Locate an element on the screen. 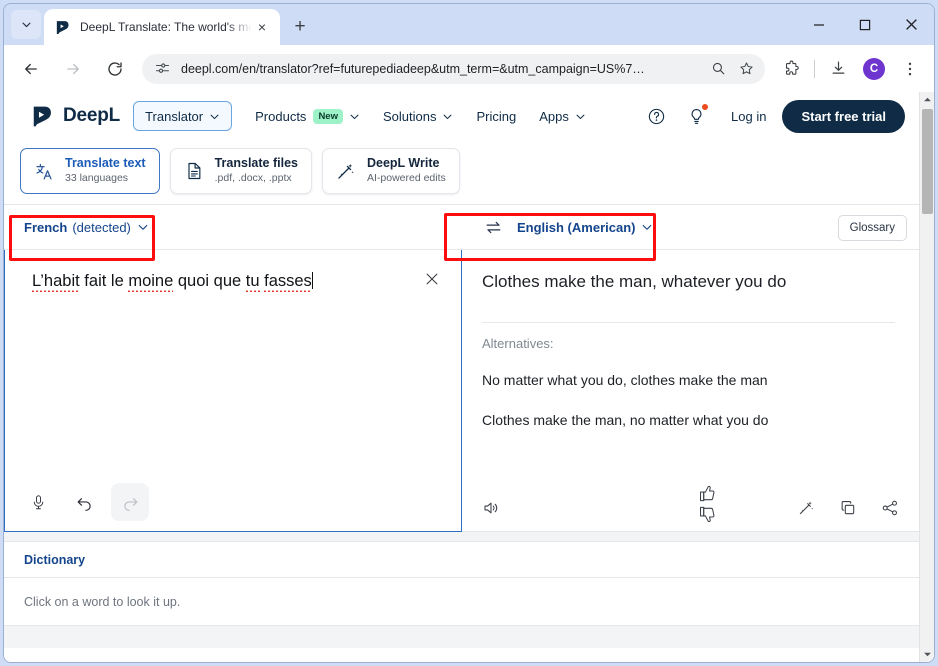  target-language-selector: English (American) is located at coordinates (585, 227).